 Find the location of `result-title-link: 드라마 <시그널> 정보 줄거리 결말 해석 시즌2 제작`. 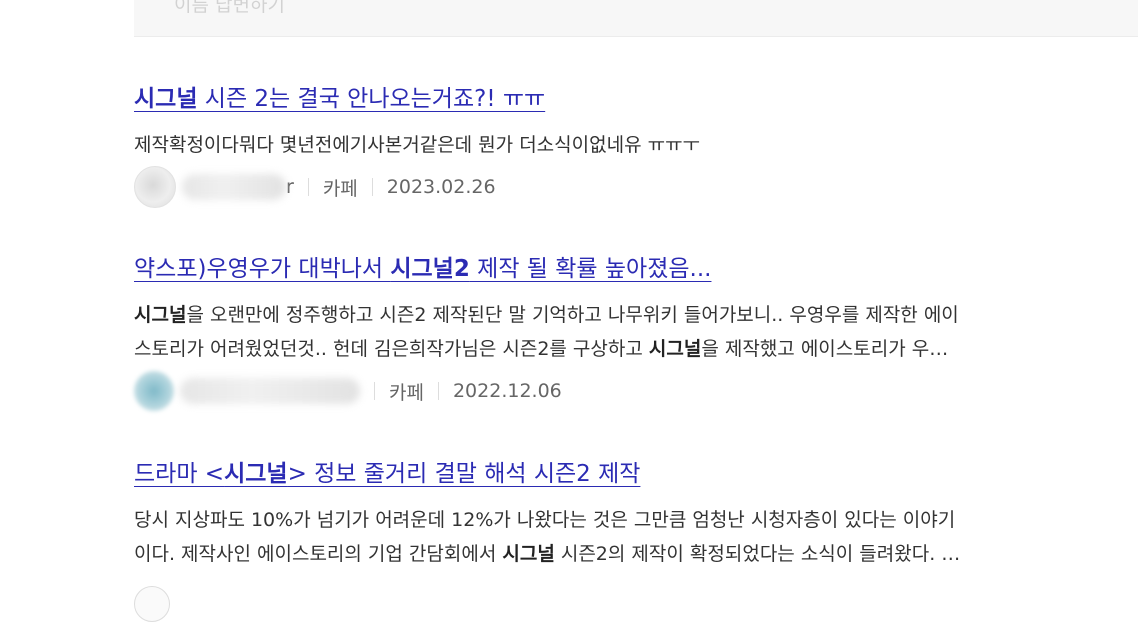

result-title-link: 드라마 <시그널> 정보 줄거리 결말 해석 시즌2 제작 is located at coordinates (387, 474).